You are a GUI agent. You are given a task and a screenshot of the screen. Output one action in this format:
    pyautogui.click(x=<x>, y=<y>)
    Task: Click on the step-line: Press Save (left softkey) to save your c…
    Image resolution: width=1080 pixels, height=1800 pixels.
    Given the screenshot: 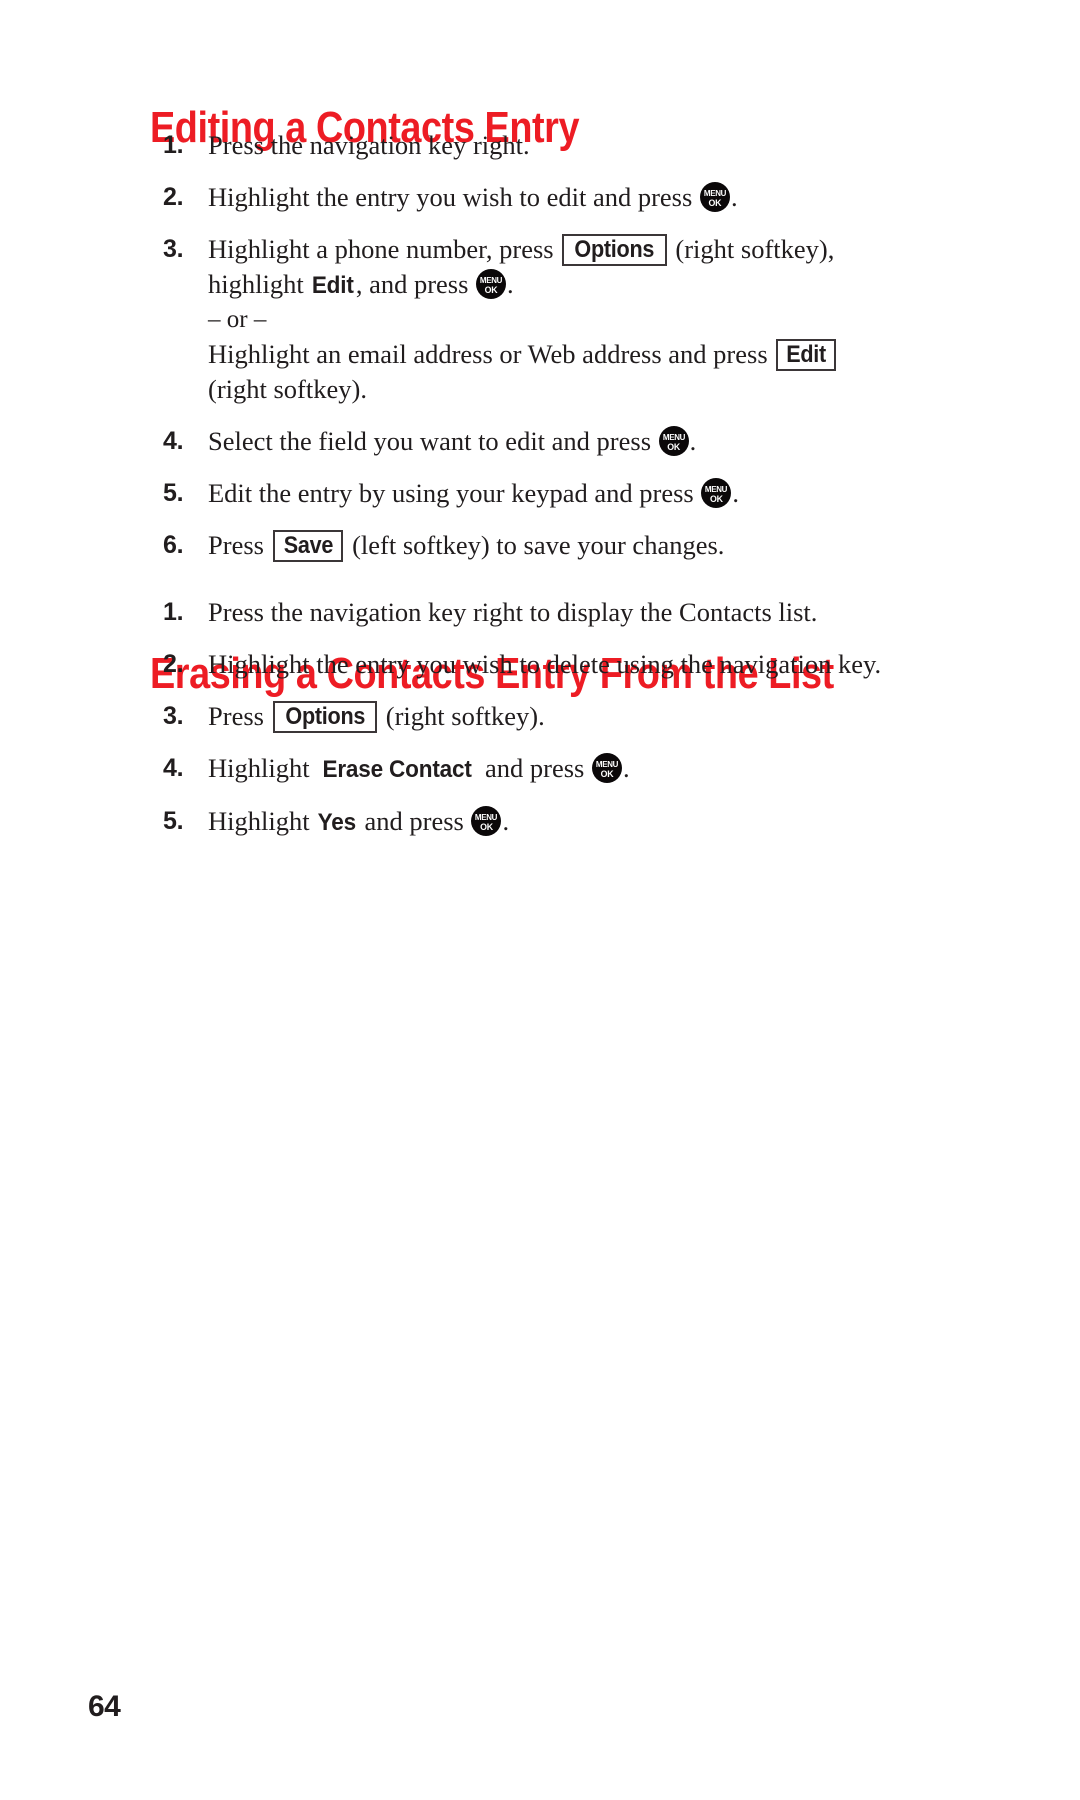 What is the action you would take?
    pyautogui.click(x=619, y=545)
    